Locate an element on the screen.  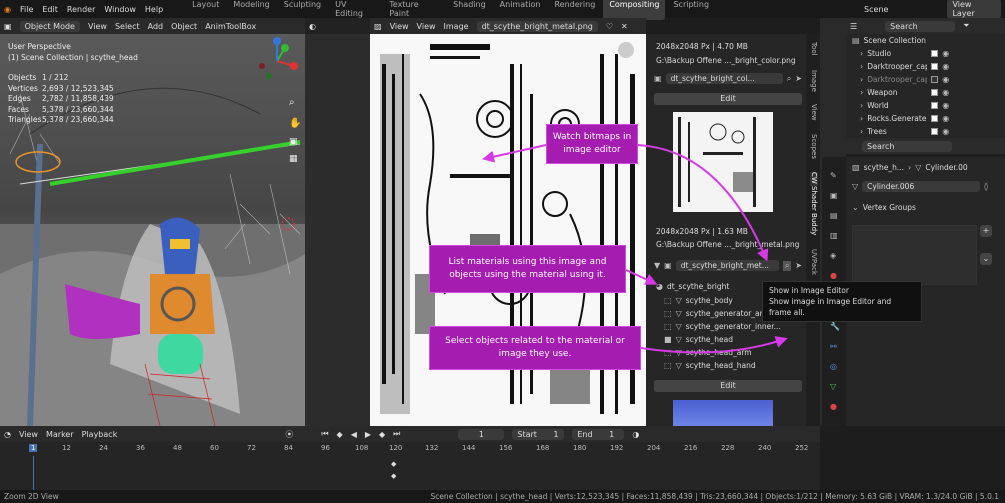
outliner-search: Search is located at coordinates (920, 26).